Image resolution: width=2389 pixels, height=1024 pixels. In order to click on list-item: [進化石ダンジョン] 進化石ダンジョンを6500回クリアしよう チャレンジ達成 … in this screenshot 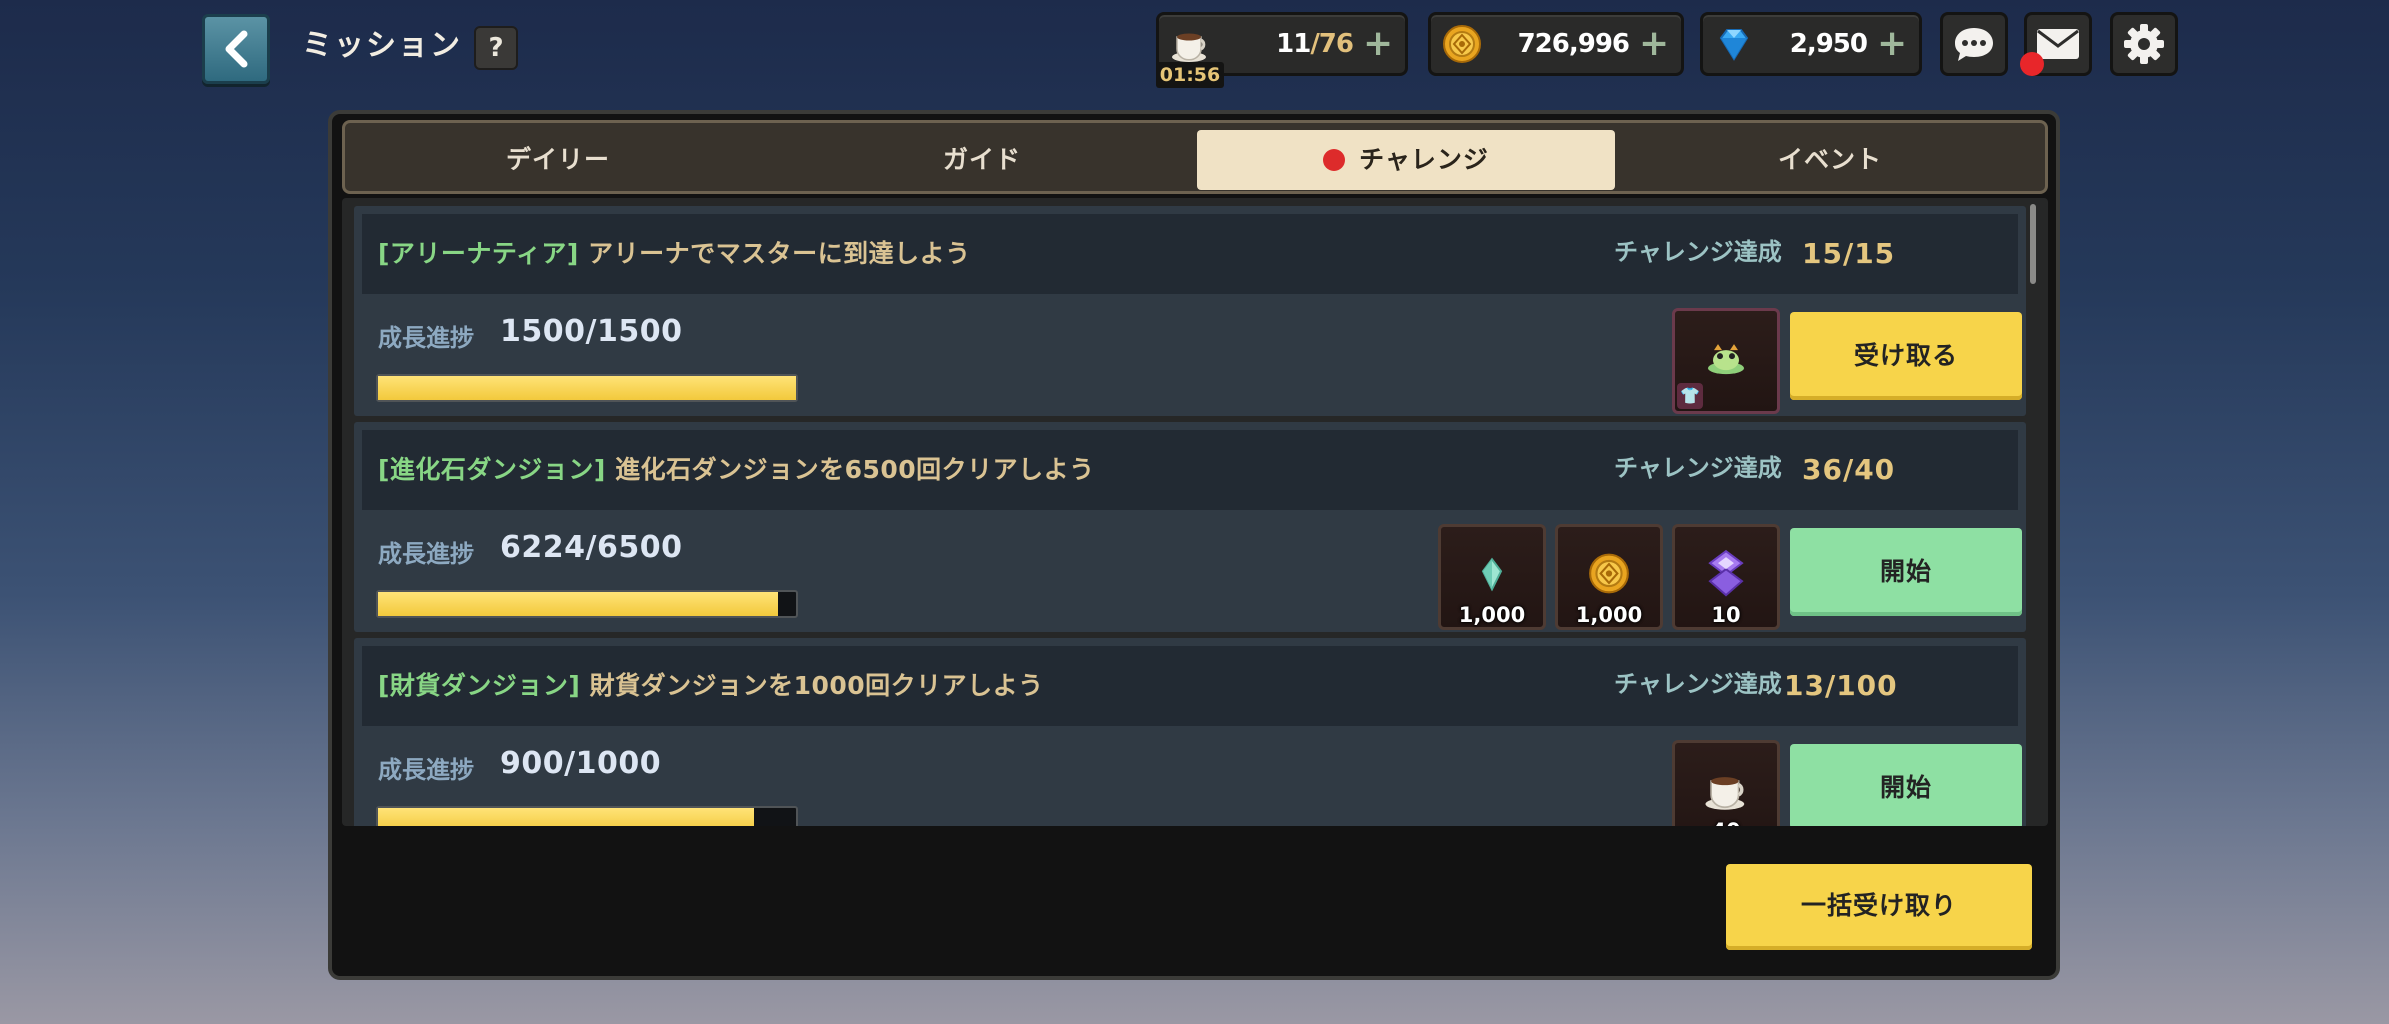, I will do `click(1190, 527)`.